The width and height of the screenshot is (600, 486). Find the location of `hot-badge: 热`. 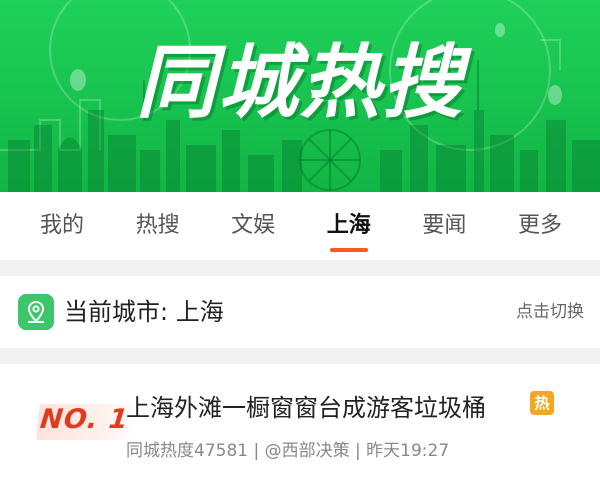

hot-badge: 热 is located at coordinates (542, 403).